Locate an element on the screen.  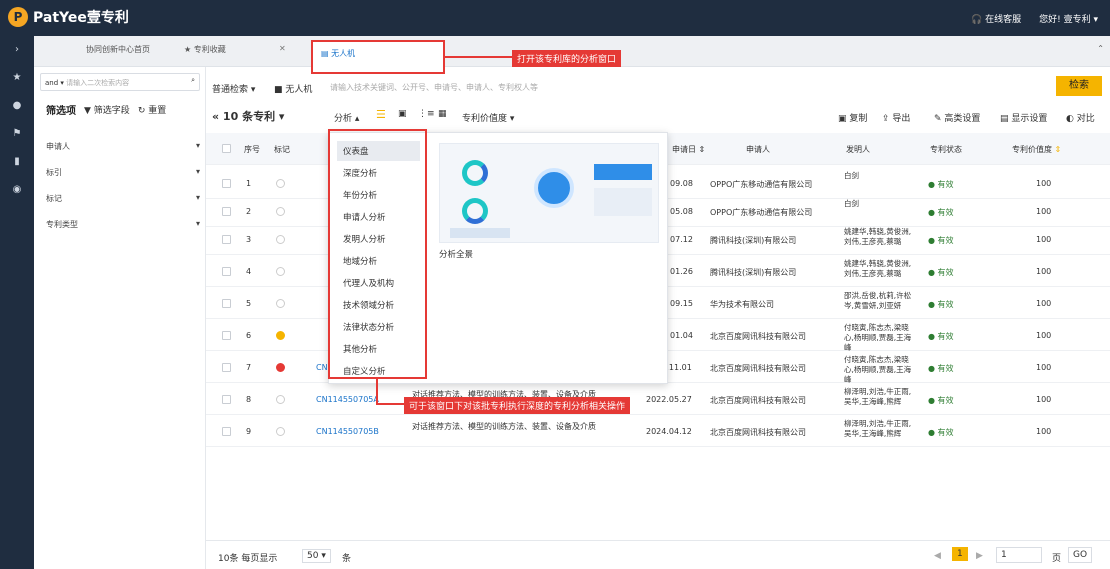
top-bar: P PatYee壹专利 🎧 在线客服 您好! 壹专利 ▾ is located at coordinates (555, 18).